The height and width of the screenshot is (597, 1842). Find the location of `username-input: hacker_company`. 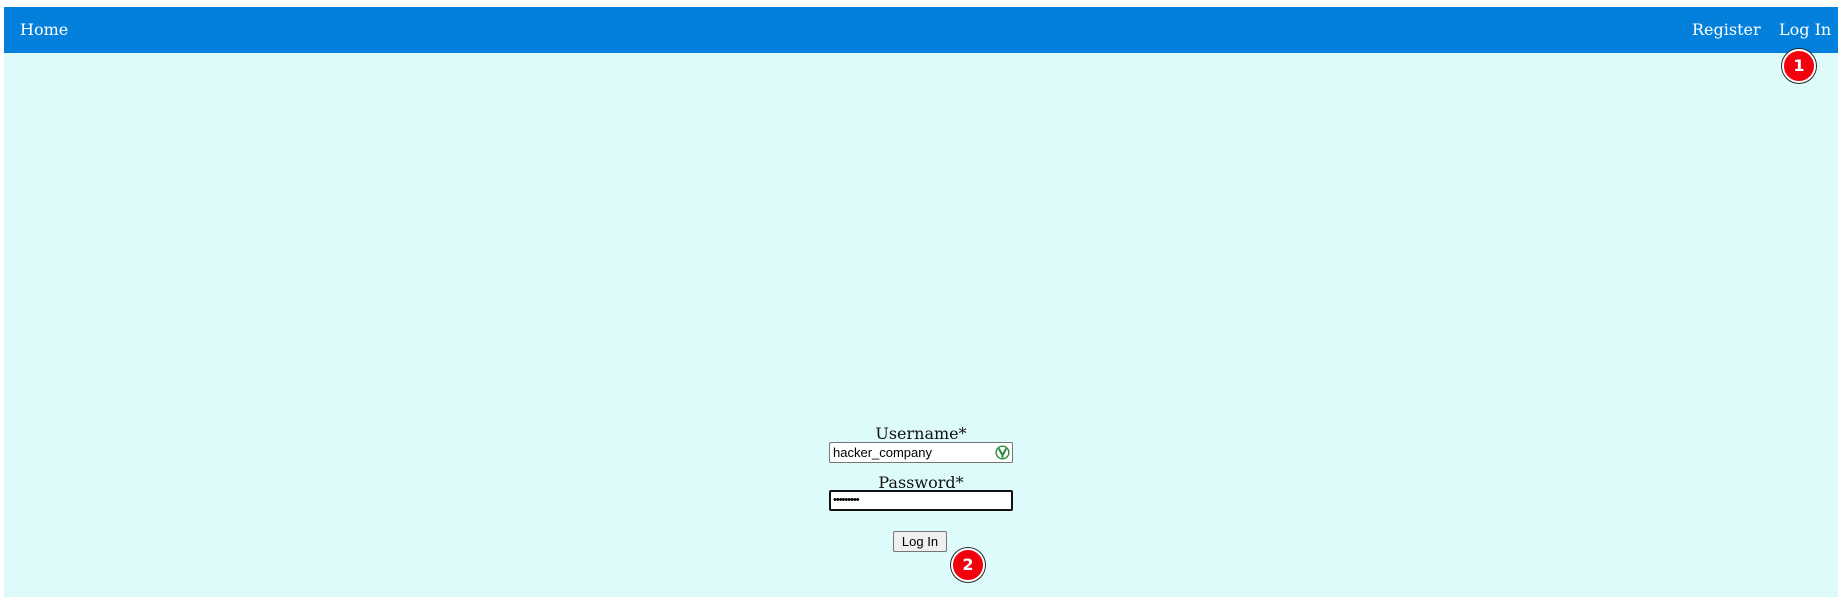

username-input: hacker_company is located at coordinates (921, 452).